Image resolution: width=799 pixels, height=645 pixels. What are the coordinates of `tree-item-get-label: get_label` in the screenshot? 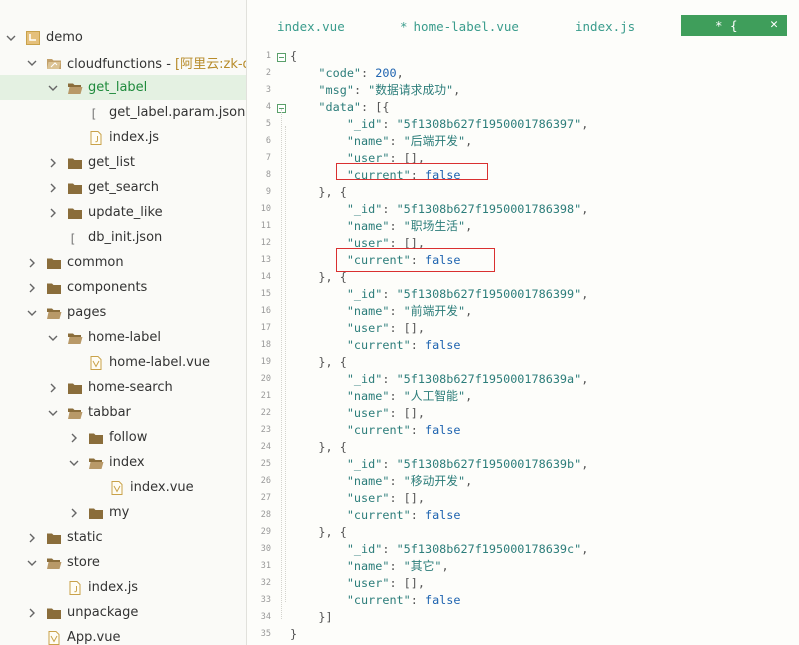 It's located at (123, 87).